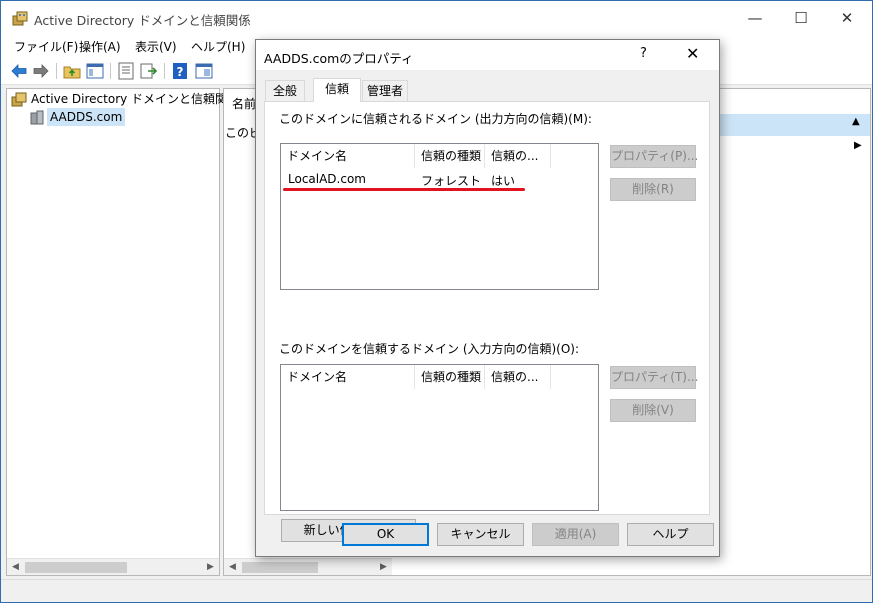 Image resolution: width=873 pixels, height=603 pixels. I want to click on dialog-title-bar: AADDS.comのプロパティ ? ✕, so click(487, 55).